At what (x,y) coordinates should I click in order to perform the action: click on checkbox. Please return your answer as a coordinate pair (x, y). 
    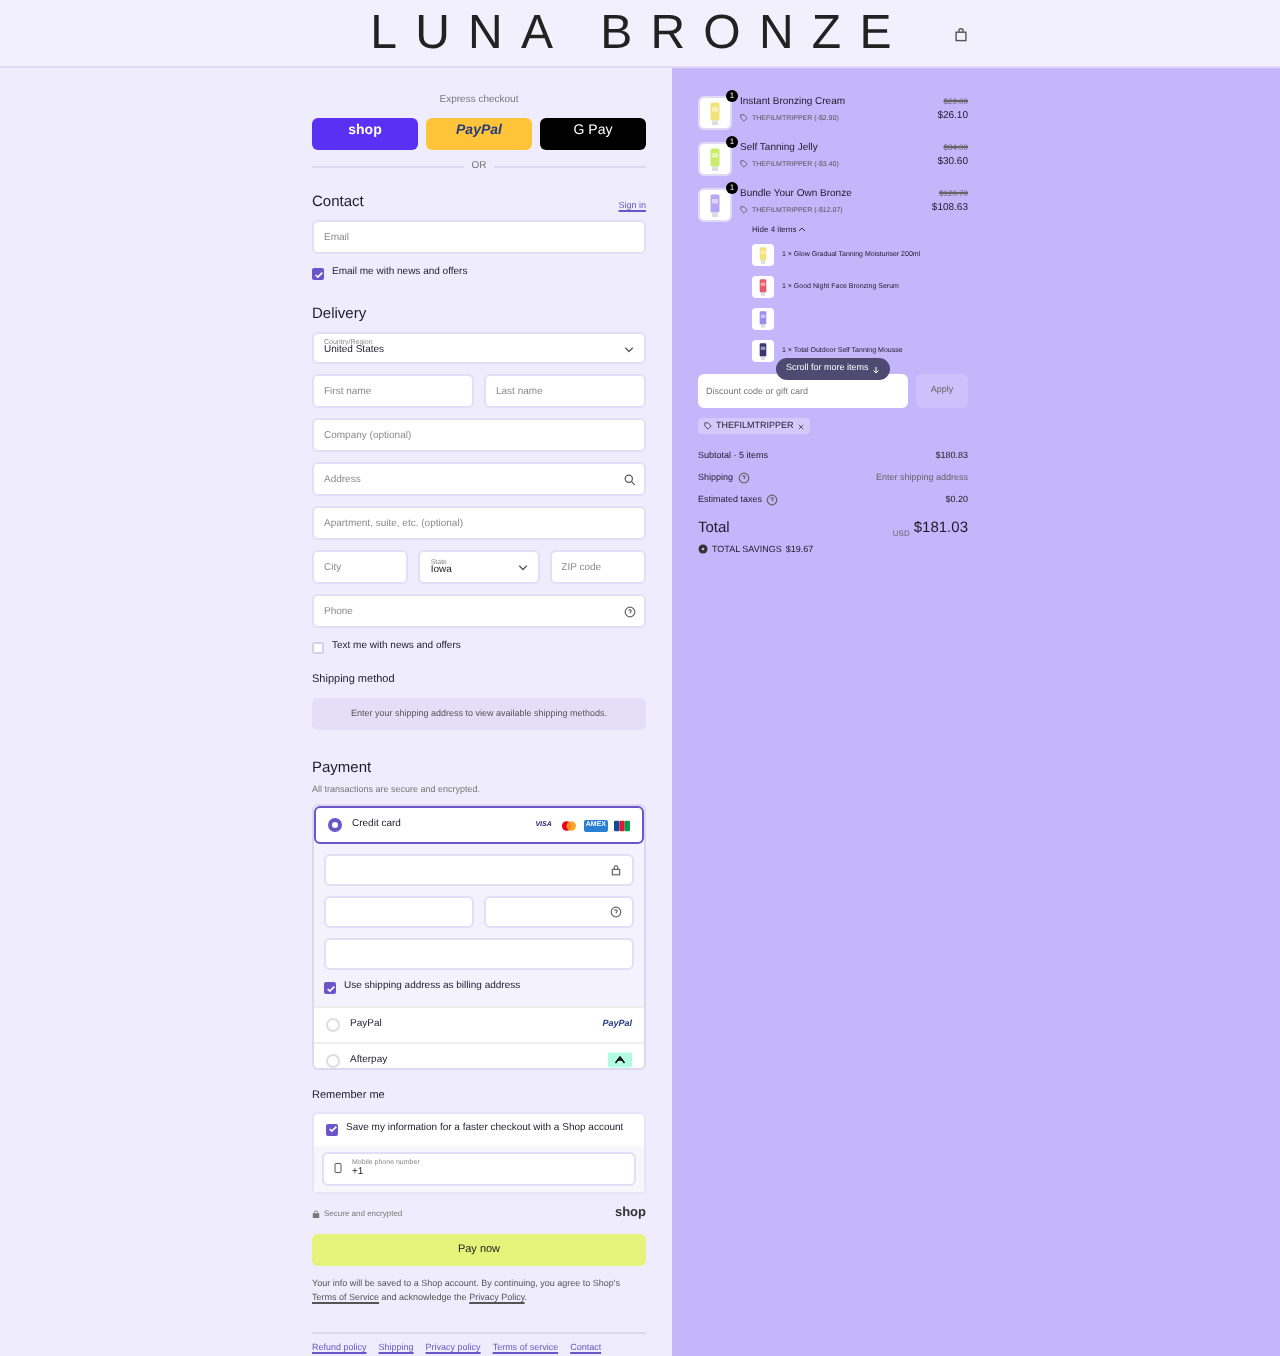
    Looking at the image, I should click on (318, 648).